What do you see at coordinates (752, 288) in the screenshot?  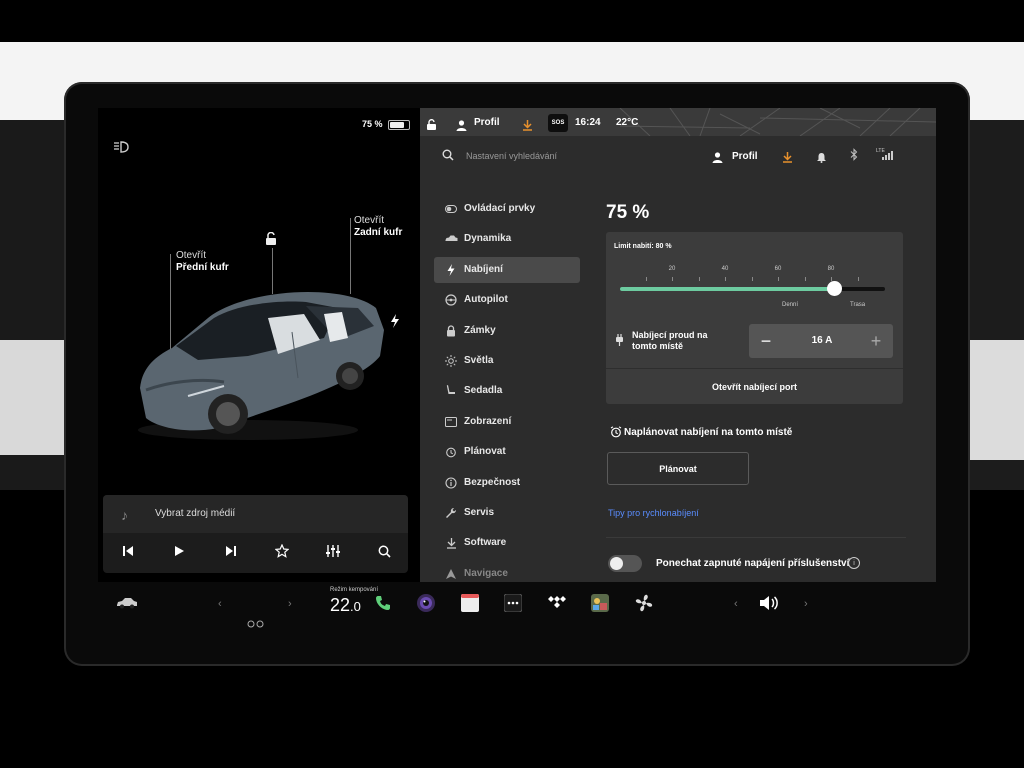 I see `charge-limit-slider` at bounding box center [752, 288].